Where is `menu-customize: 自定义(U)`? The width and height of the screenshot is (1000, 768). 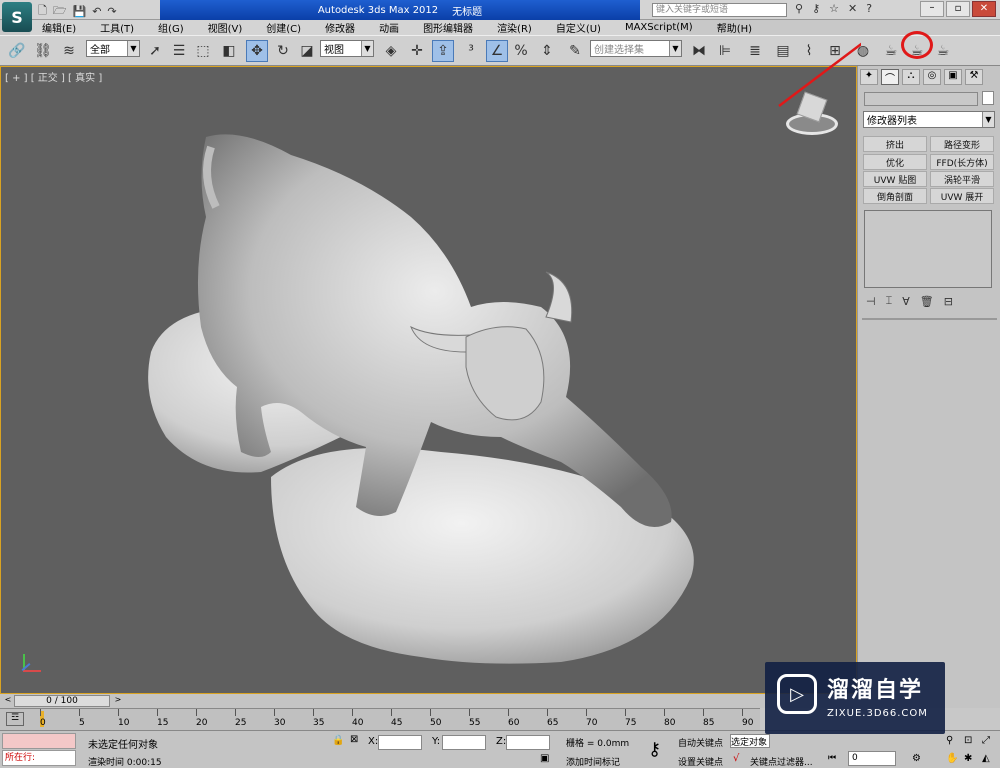 menu-customize: 自定义(U) is located at coordinates (578, 27).